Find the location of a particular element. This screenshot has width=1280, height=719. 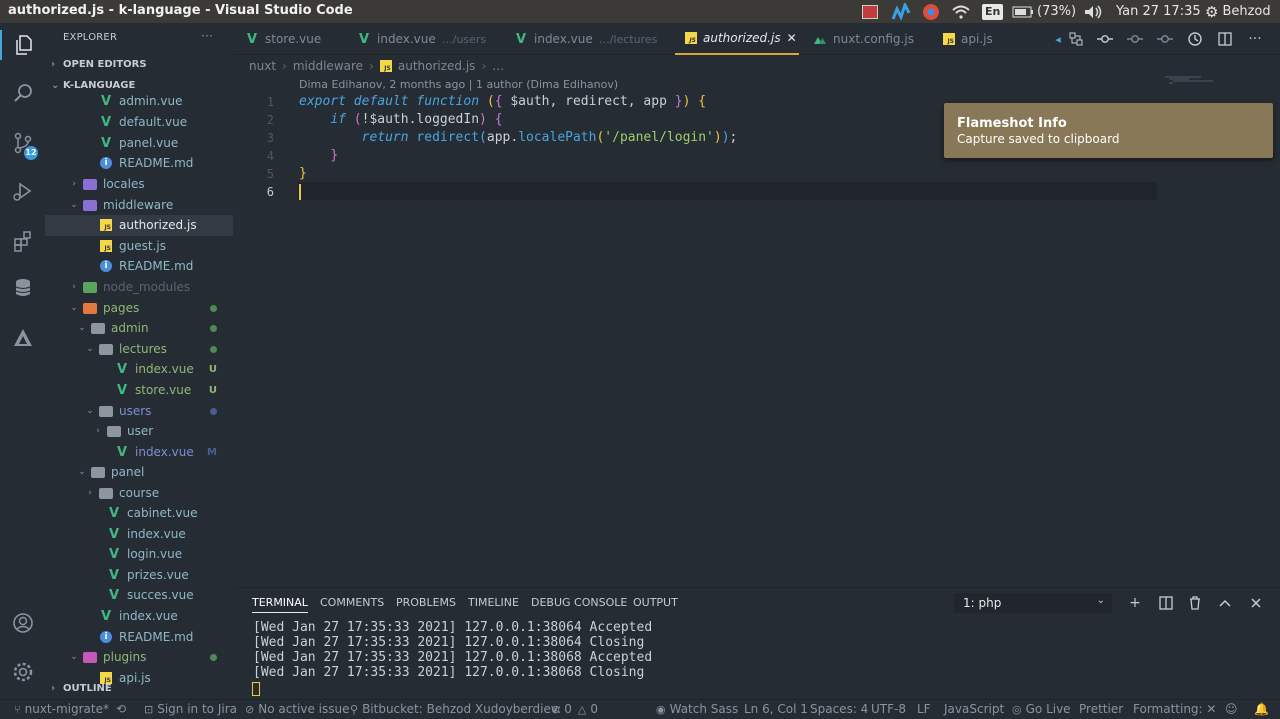

notifications-bell-icon: 🔔 is located at coordinates (1261, 709).